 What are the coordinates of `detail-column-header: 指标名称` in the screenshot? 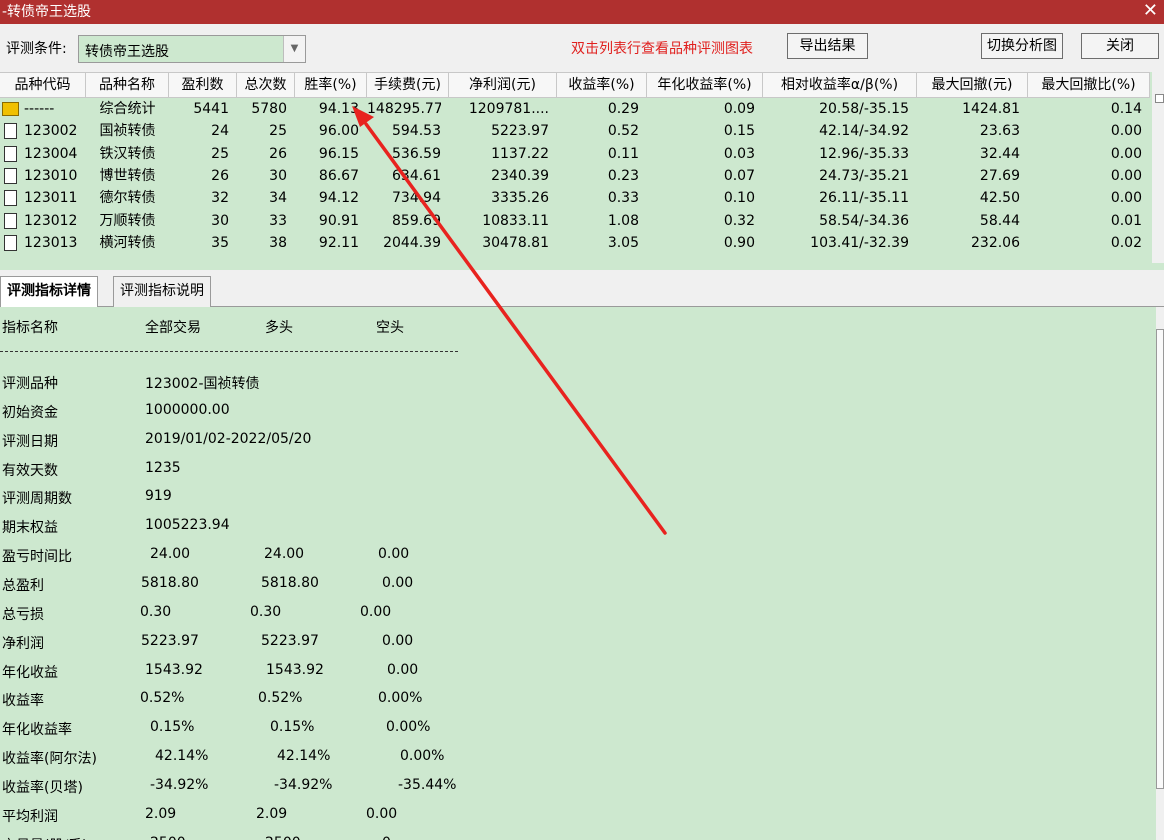 It's located at (30, 328).